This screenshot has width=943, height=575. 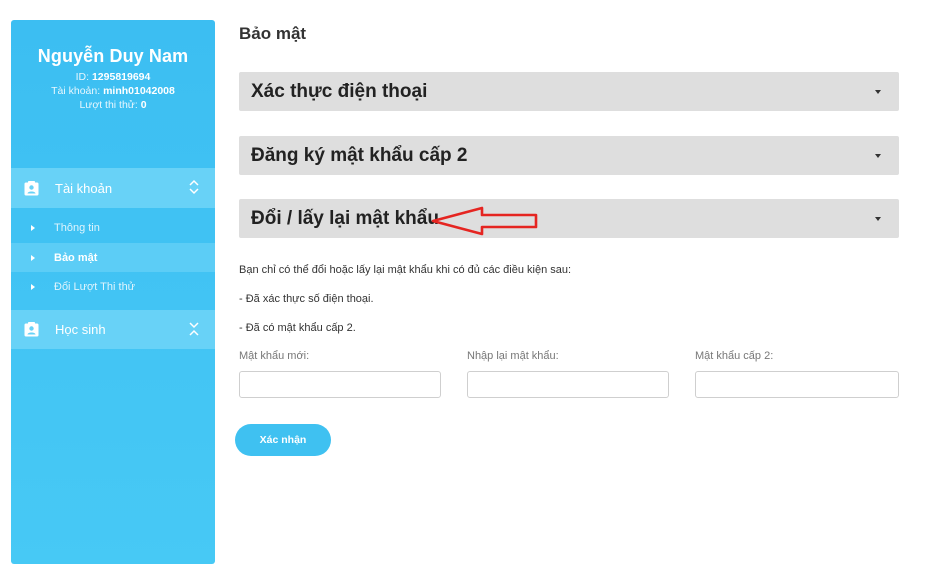 What do you see at coordinates (113, 329) in the screenshot?
I see `sidebar-section-student: Học sinh` at bounding box center [113, 329].